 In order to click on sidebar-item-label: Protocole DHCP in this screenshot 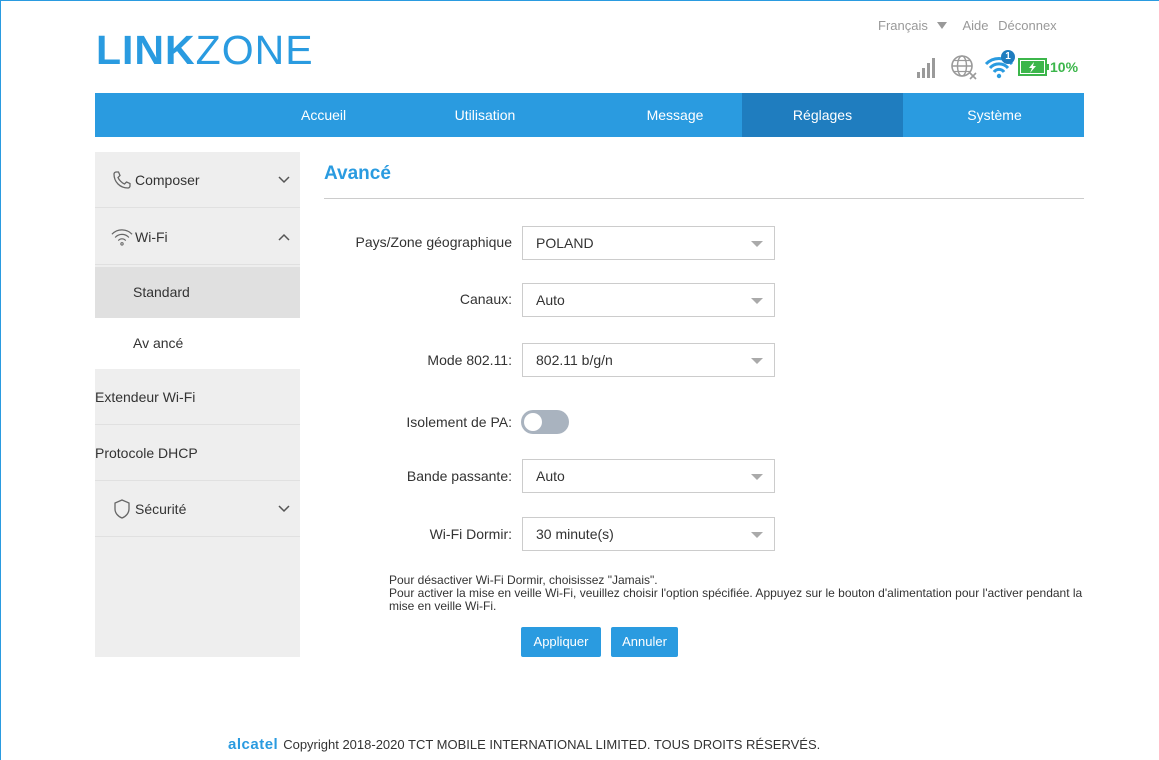, I will do `click(146, 453)`.